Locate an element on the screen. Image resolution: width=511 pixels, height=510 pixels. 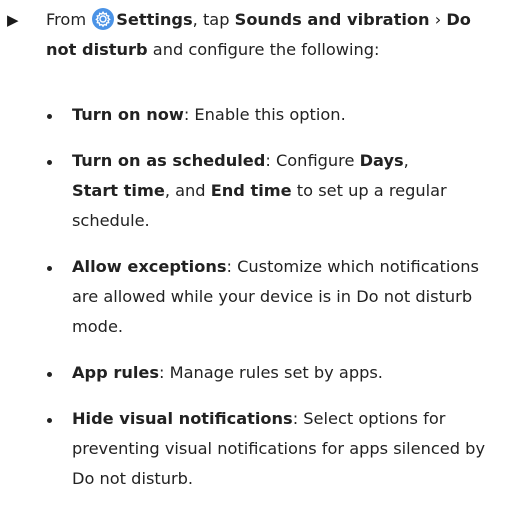
option-title: Allow exceptions is located at coordinates (149, 266).